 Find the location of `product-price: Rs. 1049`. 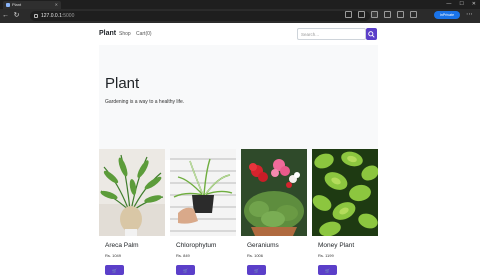

product-price: Rs. 1049 is located at coordinates (113, 255).